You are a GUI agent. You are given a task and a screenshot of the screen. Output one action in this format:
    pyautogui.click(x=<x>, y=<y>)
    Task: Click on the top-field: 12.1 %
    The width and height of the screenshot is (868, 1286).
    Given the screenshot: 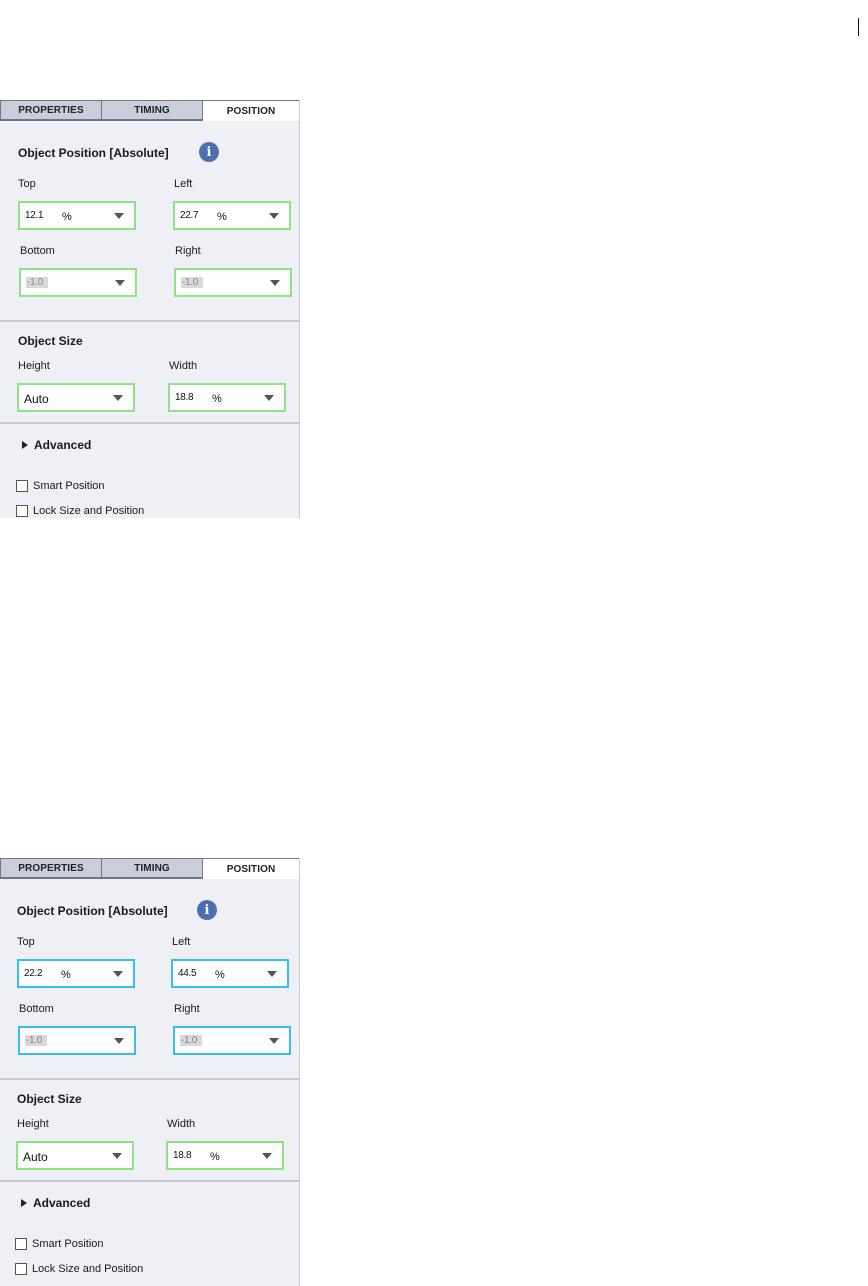 What is the action you would take?
    pyautogui.click(x=77, y=215)
    